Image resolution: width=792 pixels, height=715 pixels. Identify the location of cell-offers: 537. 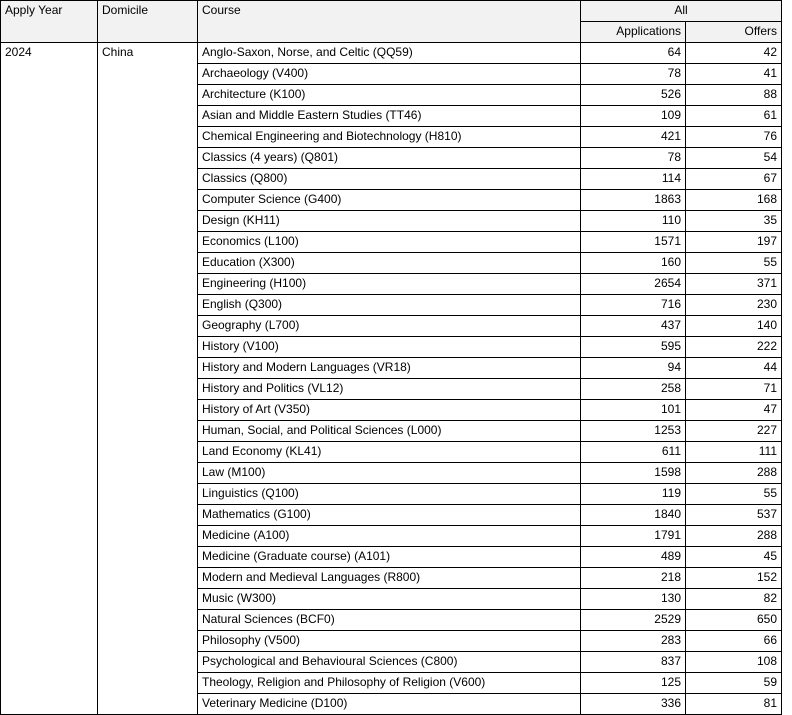
(733, 515).